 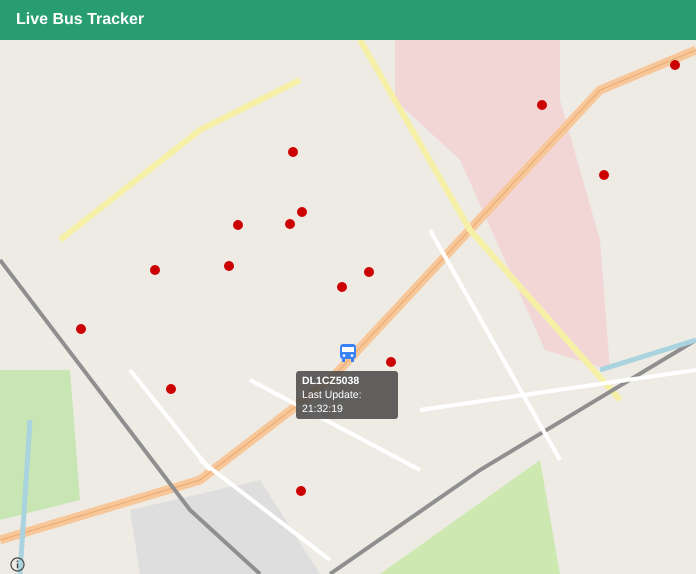 I want to click on vehicle-number: DL1CZ5038, so click(x=331, y=381).